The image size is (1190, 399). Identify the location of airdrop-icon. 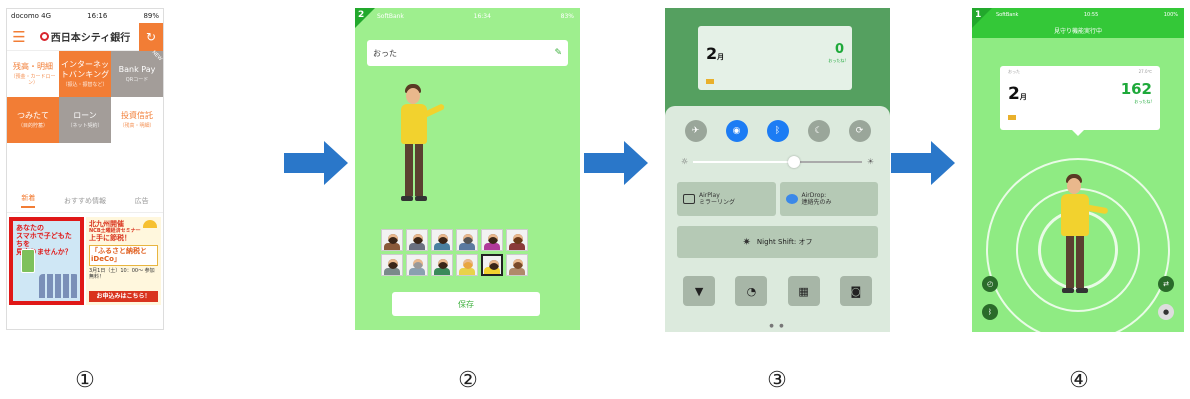
(791, 199).